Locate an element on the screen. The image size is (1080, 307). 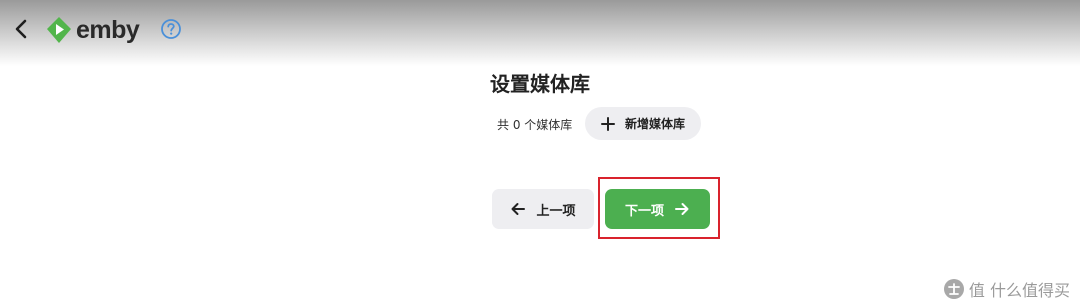
watermark: 值 什么值得买 is located at coordinates (1006, 289).